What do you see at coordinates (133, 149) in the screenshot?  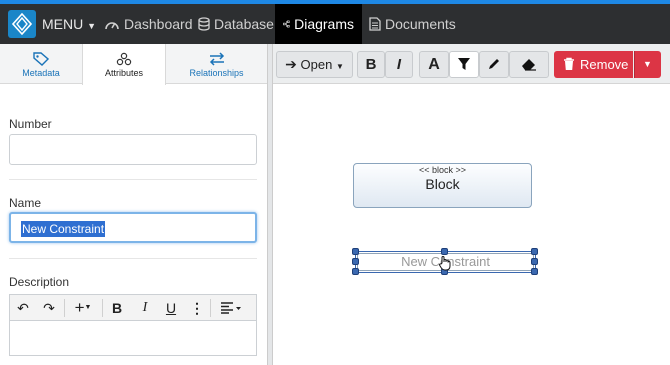 I see `number-input` at bounding box center [133, 149].